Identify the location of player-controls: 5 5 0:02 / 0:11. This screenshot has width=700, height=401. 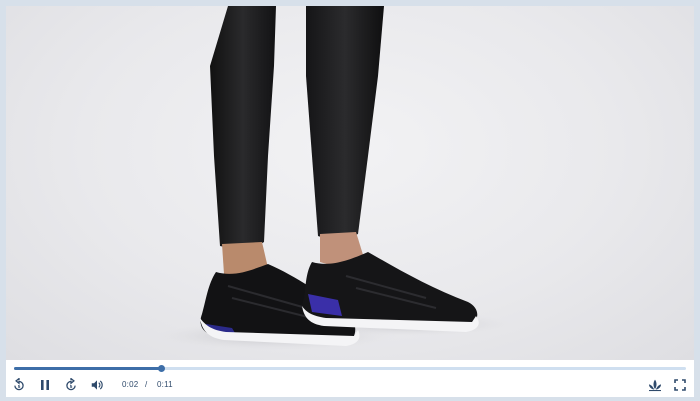
(350, 378).